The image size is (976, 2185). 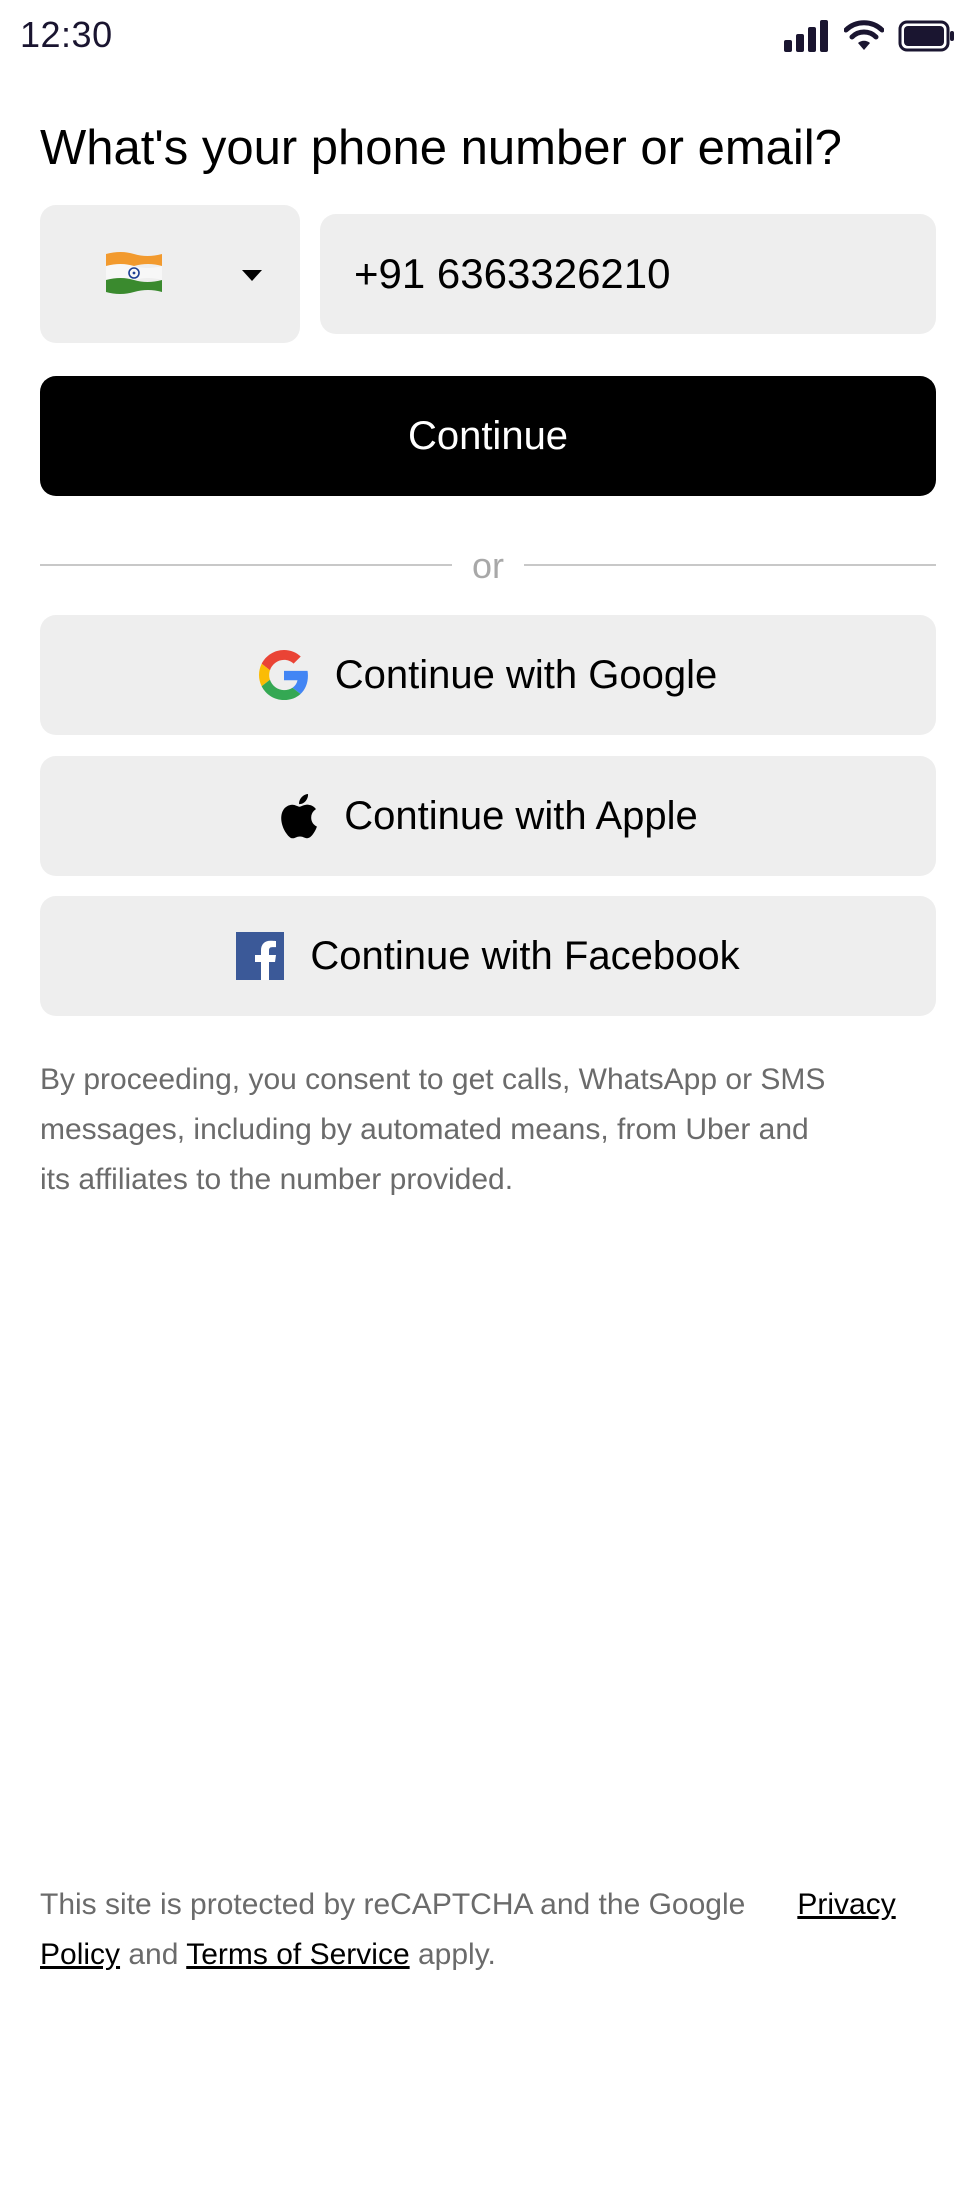 I want to click on country-code-dropdown, so click(x=170, y=274).